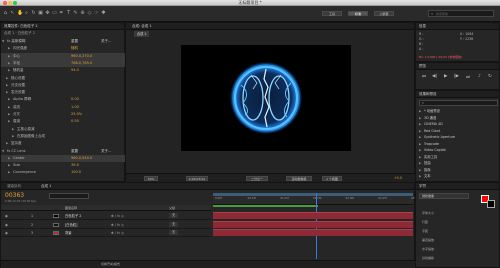  What do you see at coordinates (457, 157) in the screenshot?
I see `effects-category-item: ▶ 实用工具` at bounding box center [457, 157].